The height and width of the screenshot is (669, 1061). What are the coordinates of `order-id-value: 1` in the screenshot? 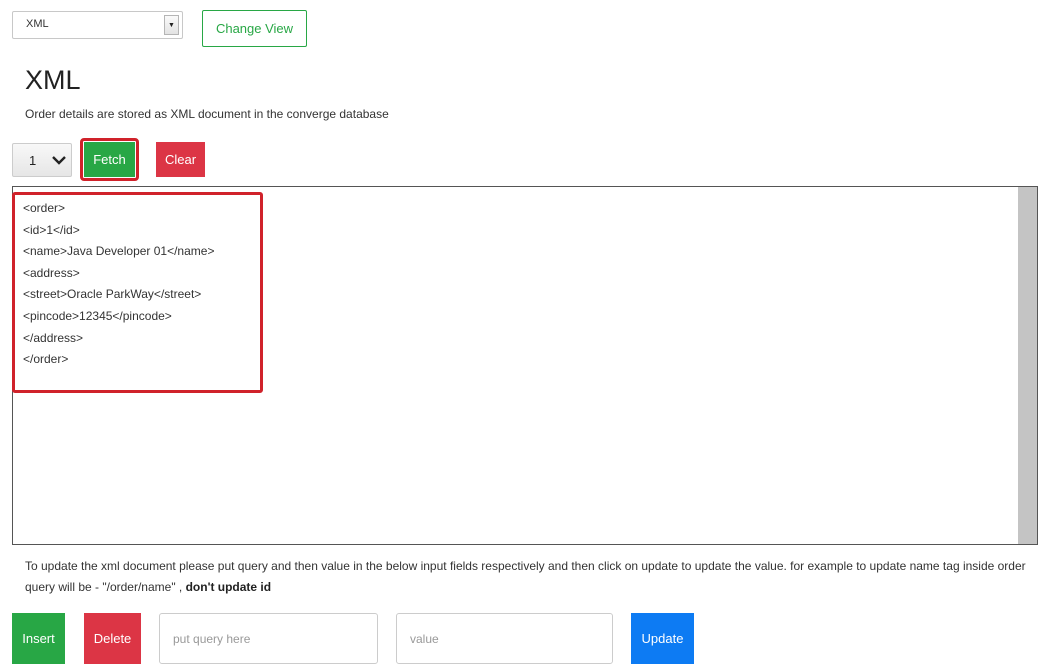 It's located at (33, 160).